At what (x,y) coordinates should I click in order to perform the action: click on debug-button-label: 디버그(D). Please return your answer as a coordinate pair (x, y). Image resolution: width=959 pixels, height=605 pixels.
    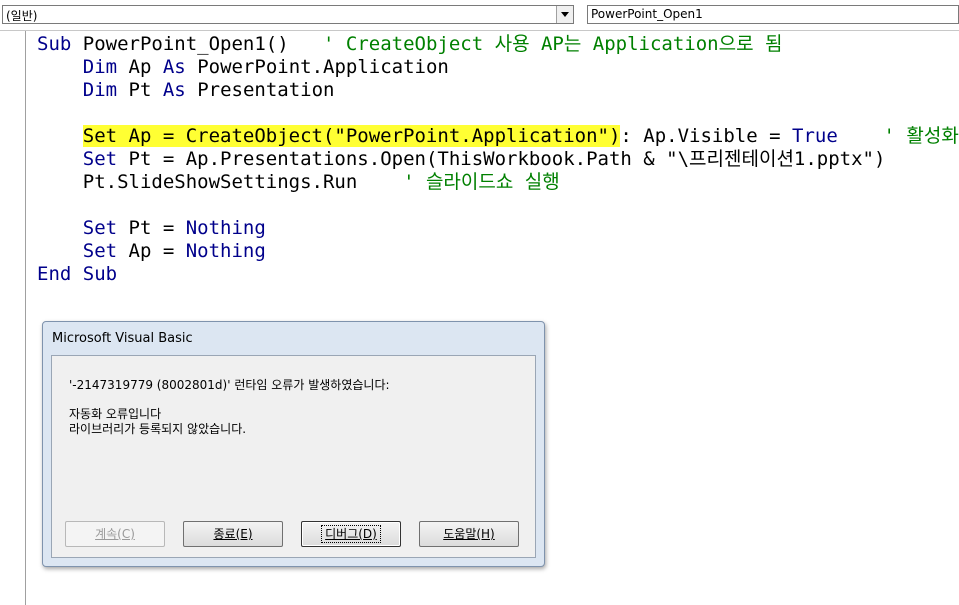
    Looking at the image, I should click on (351, 534).